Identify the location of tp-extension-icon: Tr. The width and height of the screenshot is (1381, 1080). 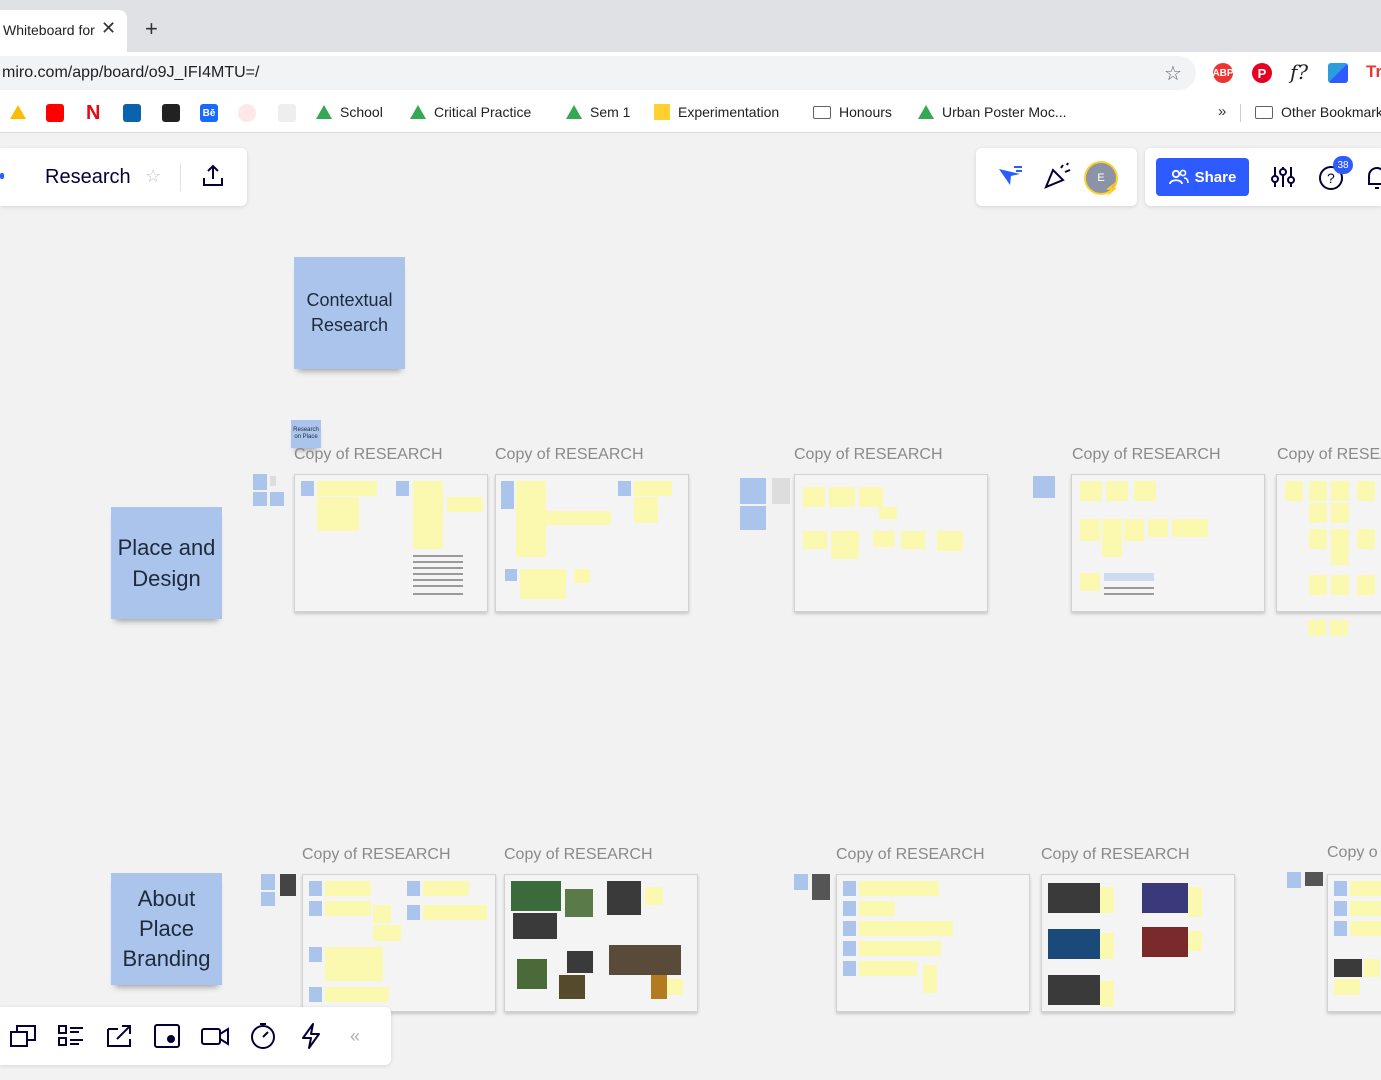
(1373, 72).